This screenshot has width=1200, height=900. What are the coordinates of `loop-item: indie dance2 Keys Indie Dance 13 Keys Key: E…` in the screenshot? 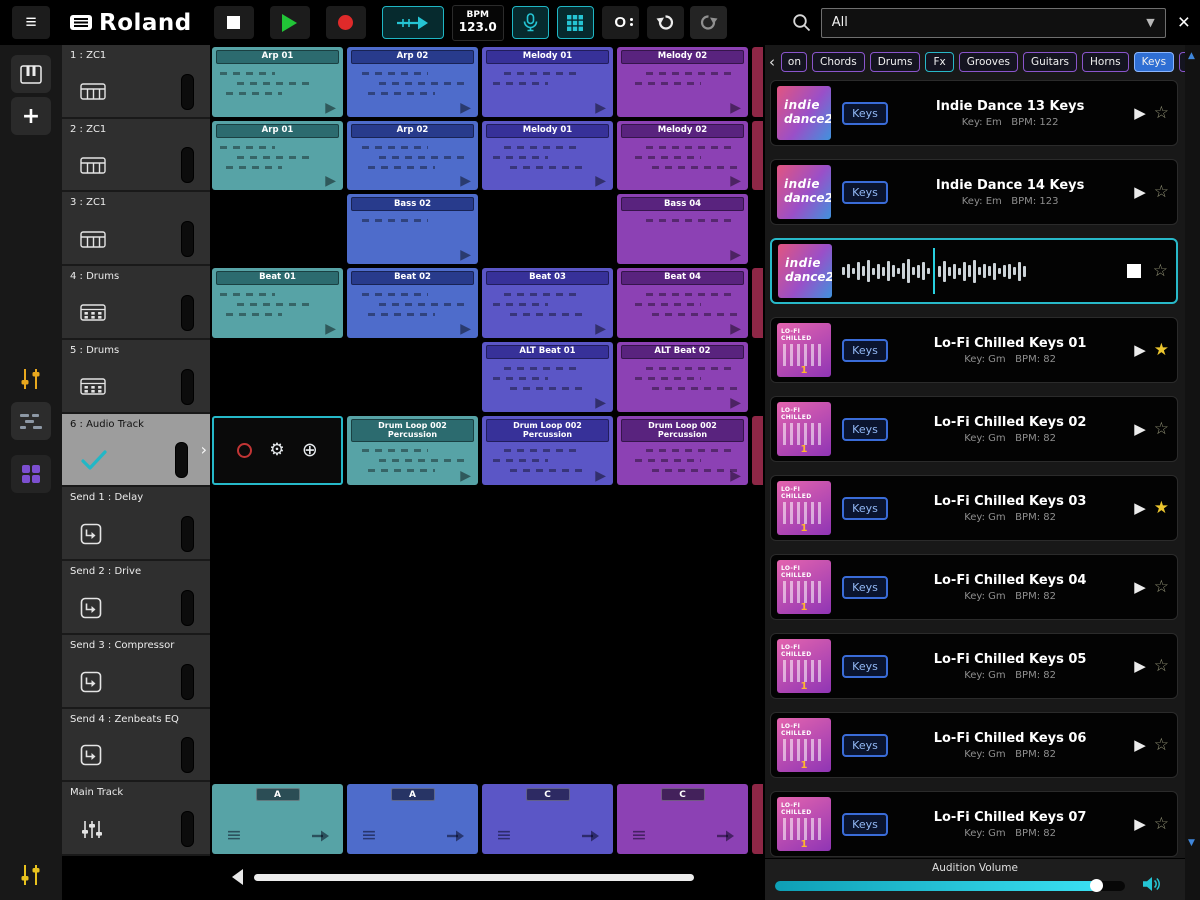 It's located at (974, 113).